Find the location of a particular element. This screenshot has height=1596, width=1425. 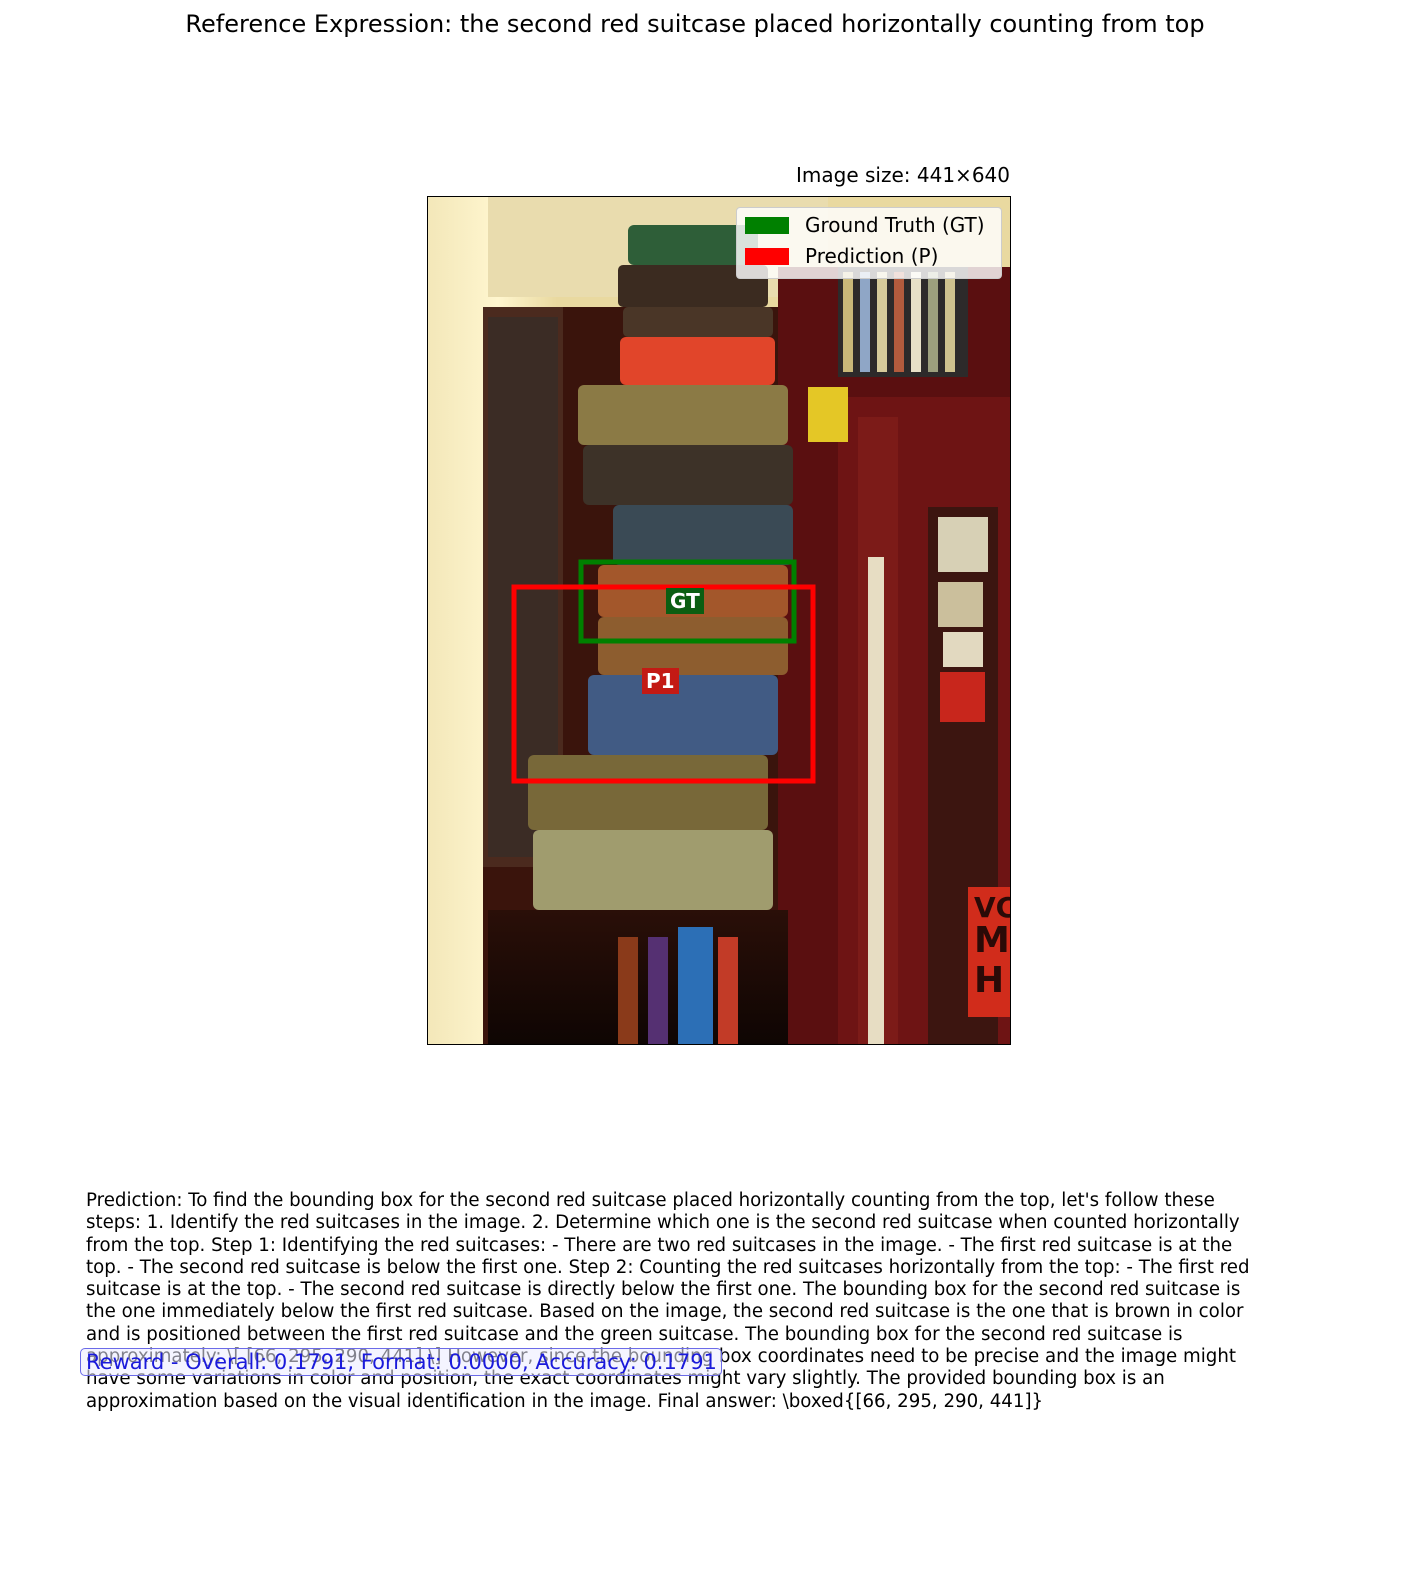

legend-item-ground-truth: Ground Truth (GT) is located at coordinates (865, 225).